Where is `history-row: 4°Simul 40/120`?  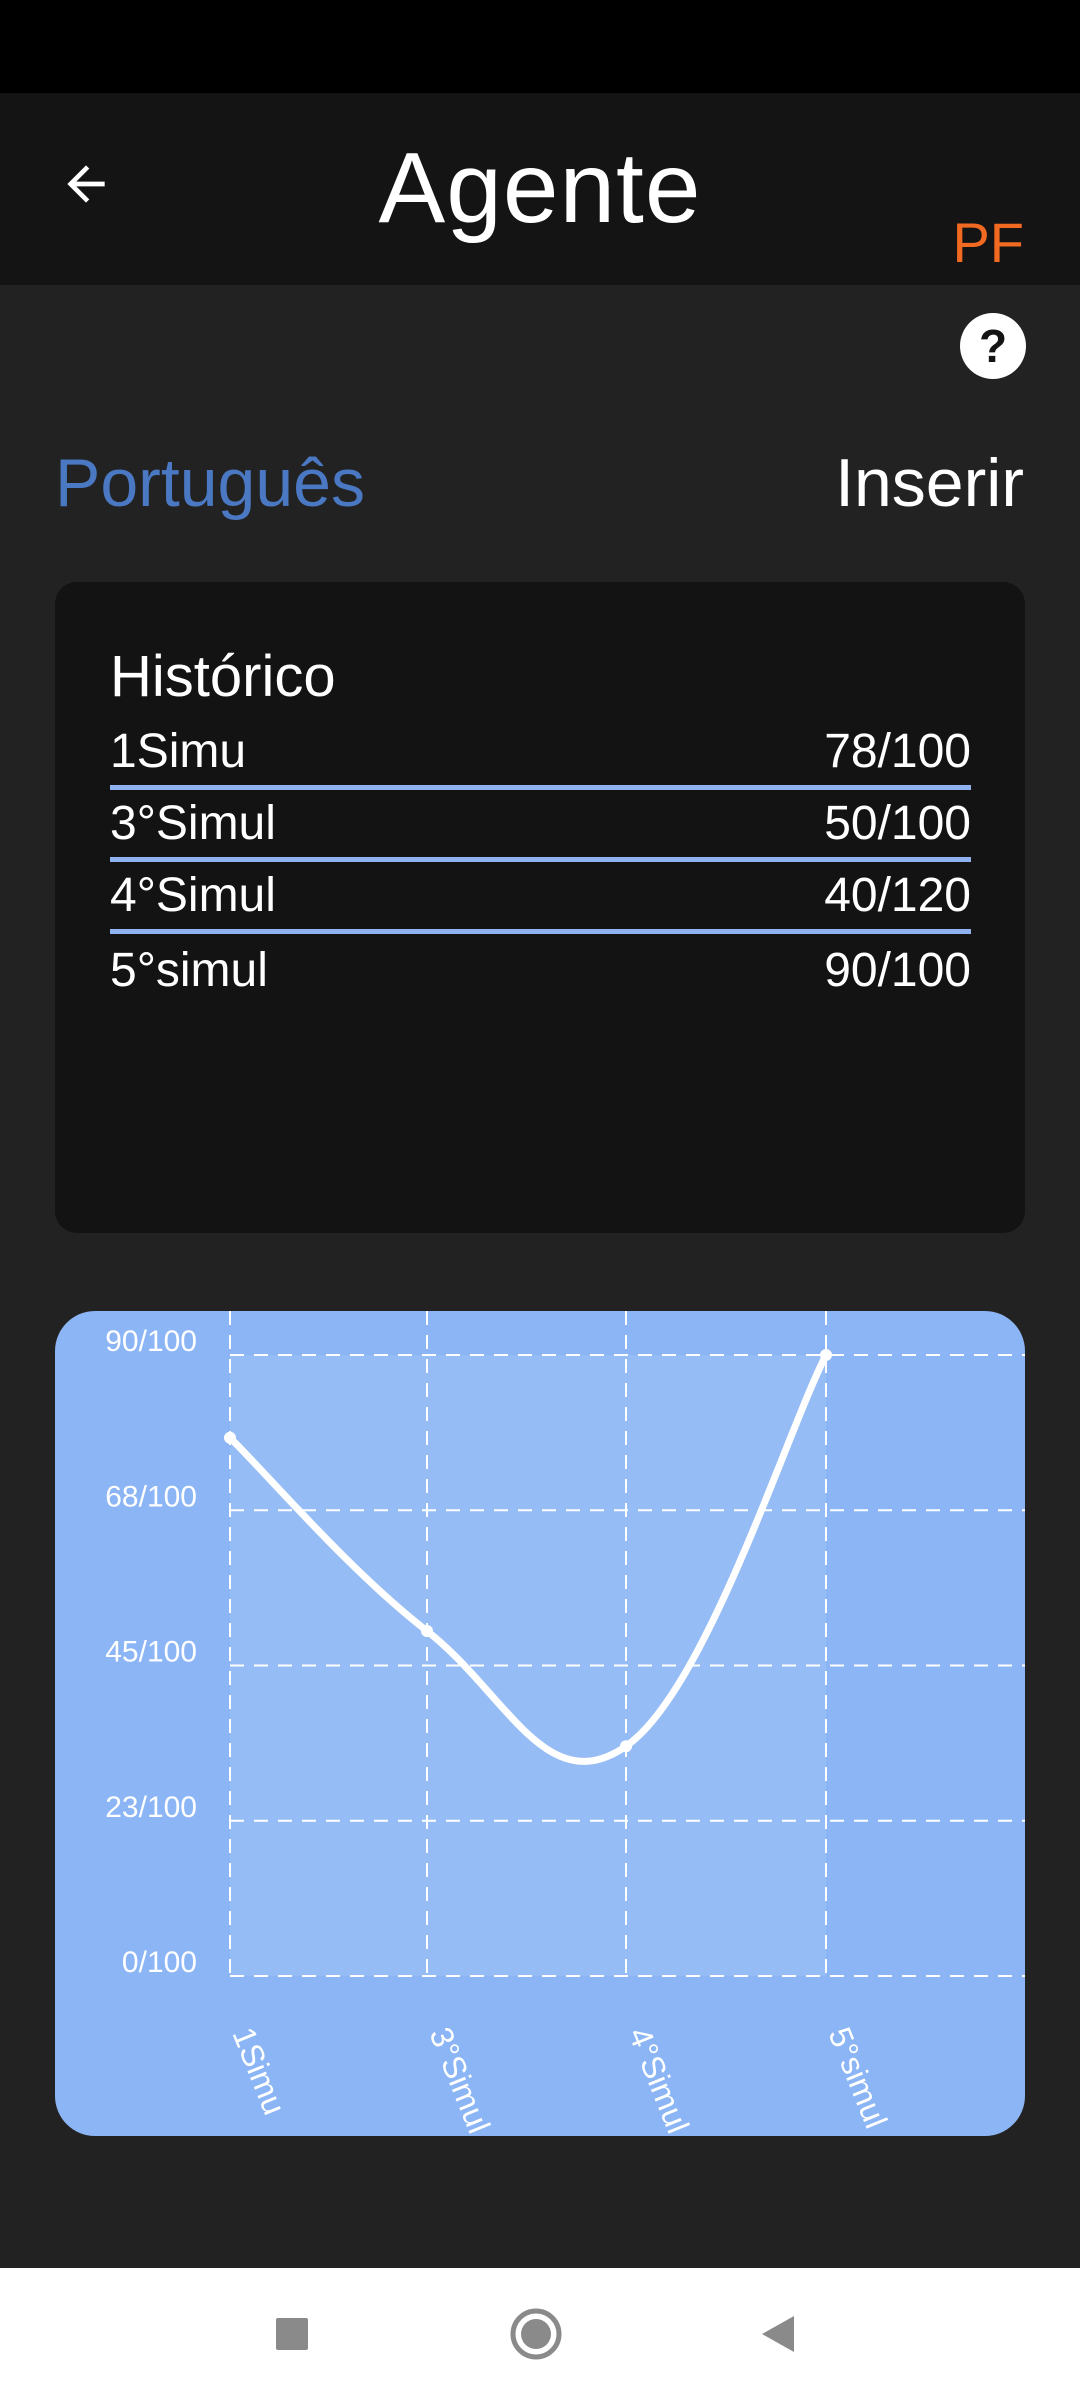
history-row: 4°Simul 40/120 is located at coordinates (540, 898).